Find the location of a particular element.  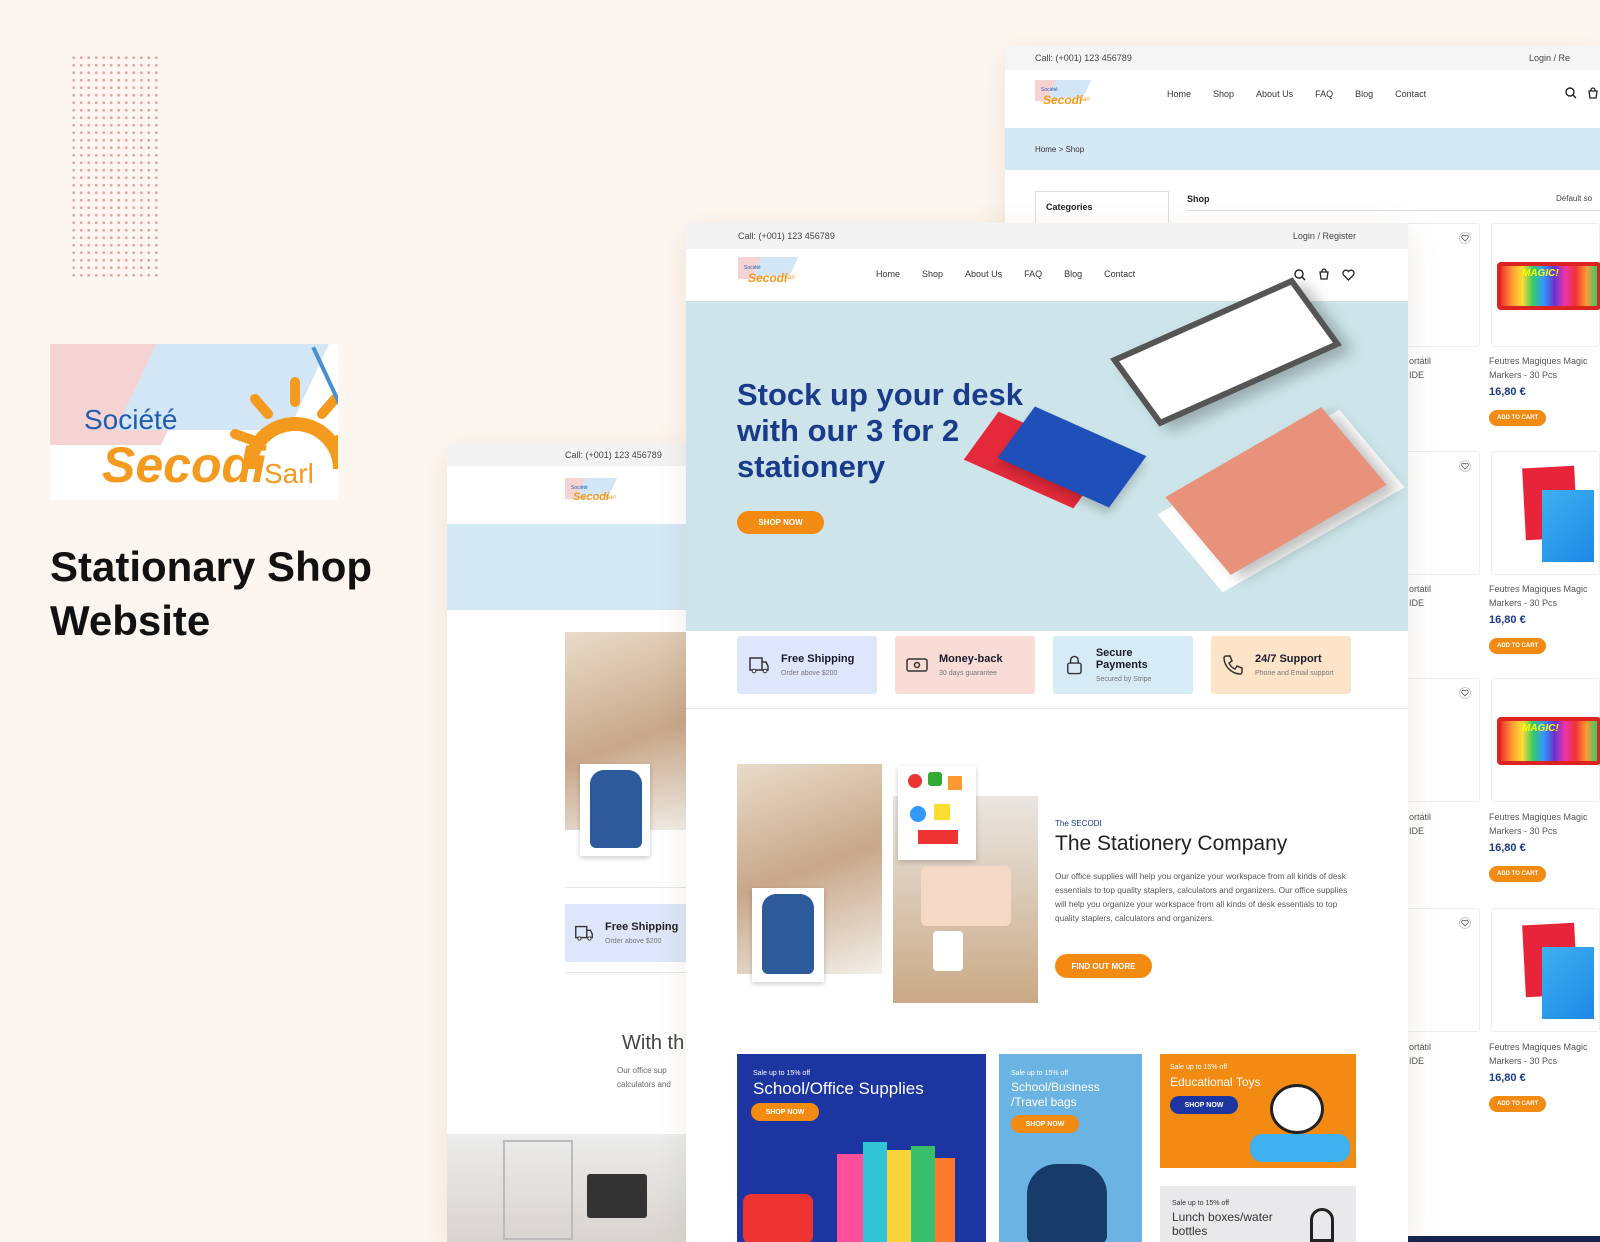

lock-icon is located at coordinates (1074, 665).